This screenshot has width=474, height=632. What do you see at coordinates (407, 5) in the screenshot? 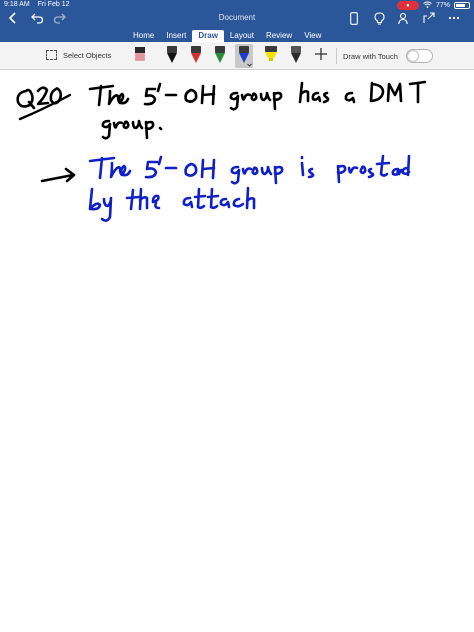
I see `screen-record-icon: ●` at bounding box center [407, 5].